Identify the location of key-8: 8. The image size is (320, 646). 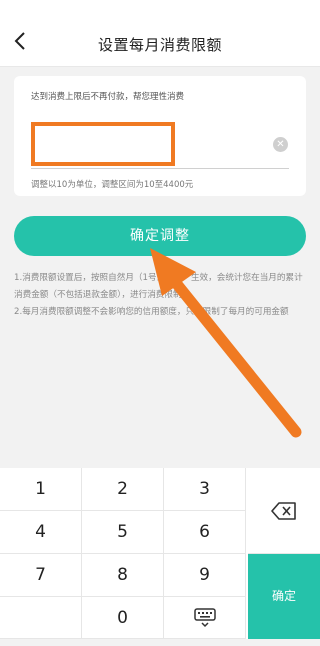
(123, 575).